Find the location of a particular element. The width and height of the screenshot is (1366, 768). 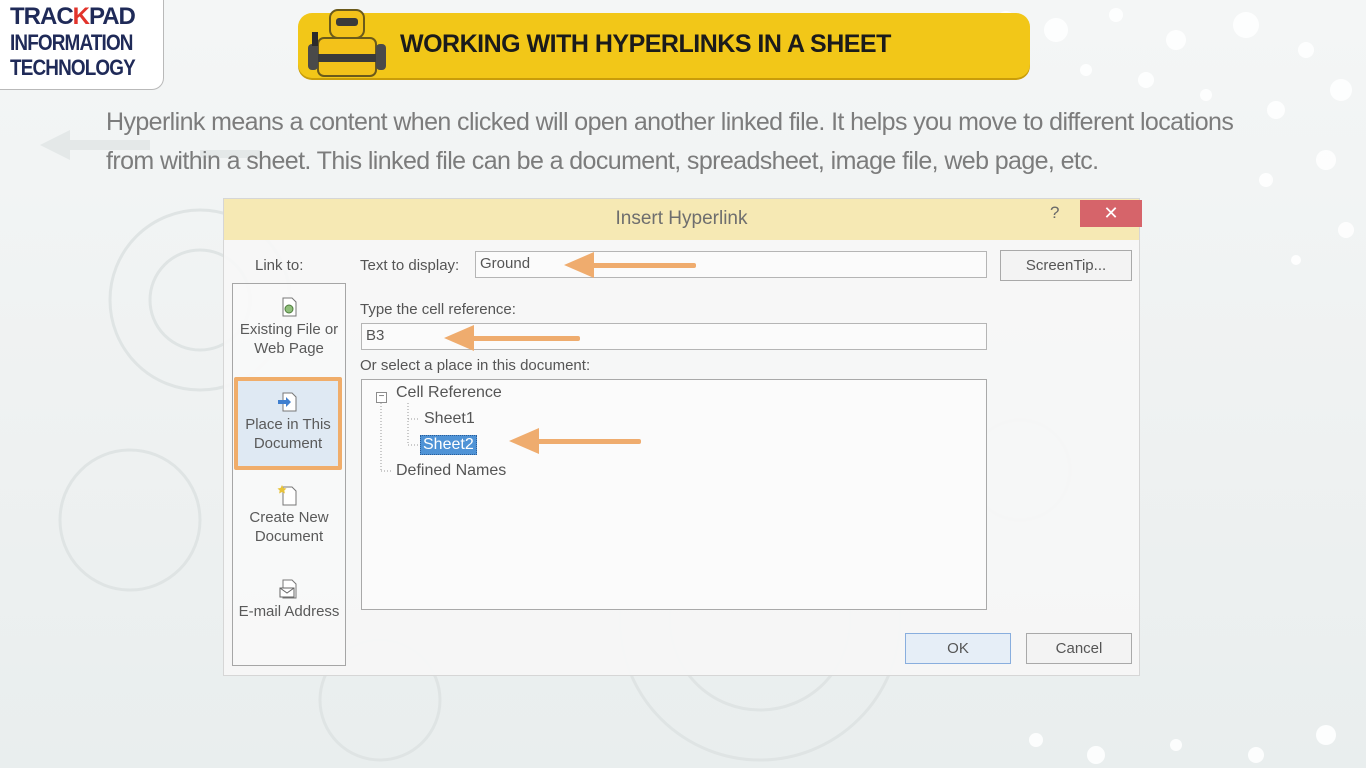

tree-node-cell-reference: Cell Reference is located at coordinates (449, 393).